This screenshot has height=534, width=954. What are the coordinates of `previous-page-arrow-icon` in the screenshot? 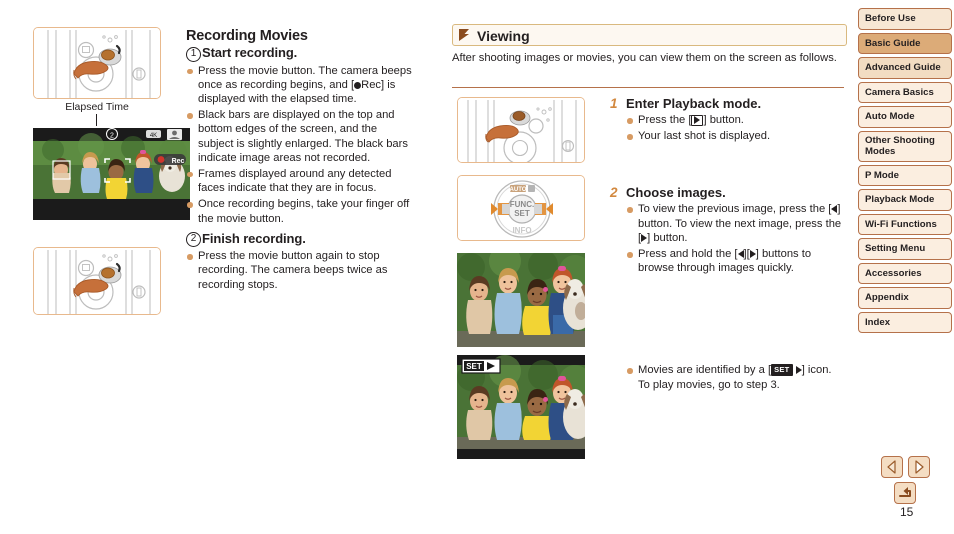 It's located at (891, 467).